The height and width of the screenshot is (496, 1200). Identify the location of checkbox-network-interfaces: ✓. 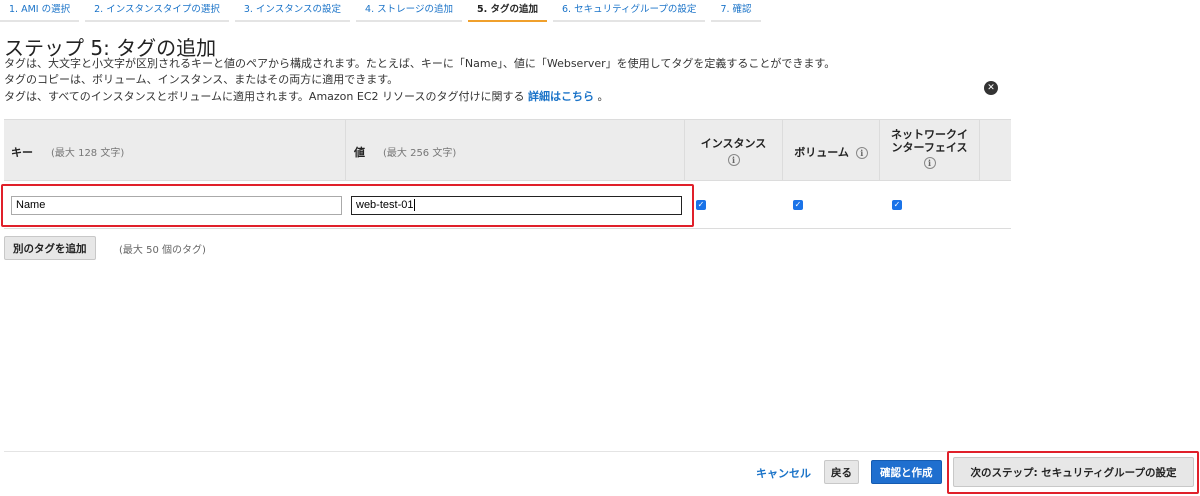
(897, 205).